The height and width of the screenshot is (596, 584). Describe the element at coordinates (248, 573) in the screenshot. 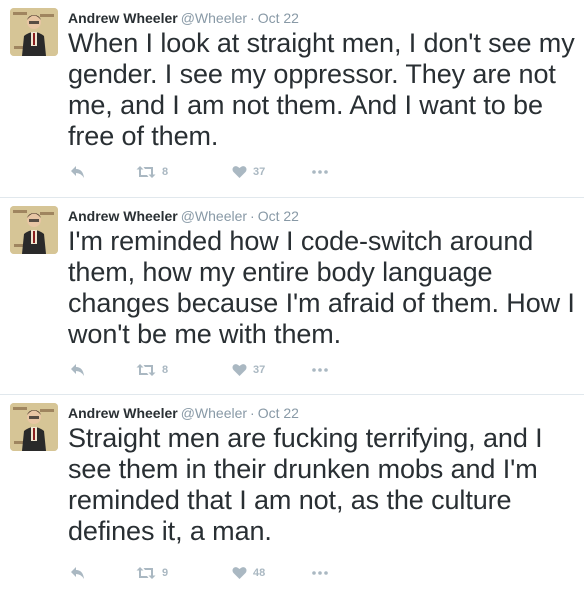

I see `like-button: 48` at that location.